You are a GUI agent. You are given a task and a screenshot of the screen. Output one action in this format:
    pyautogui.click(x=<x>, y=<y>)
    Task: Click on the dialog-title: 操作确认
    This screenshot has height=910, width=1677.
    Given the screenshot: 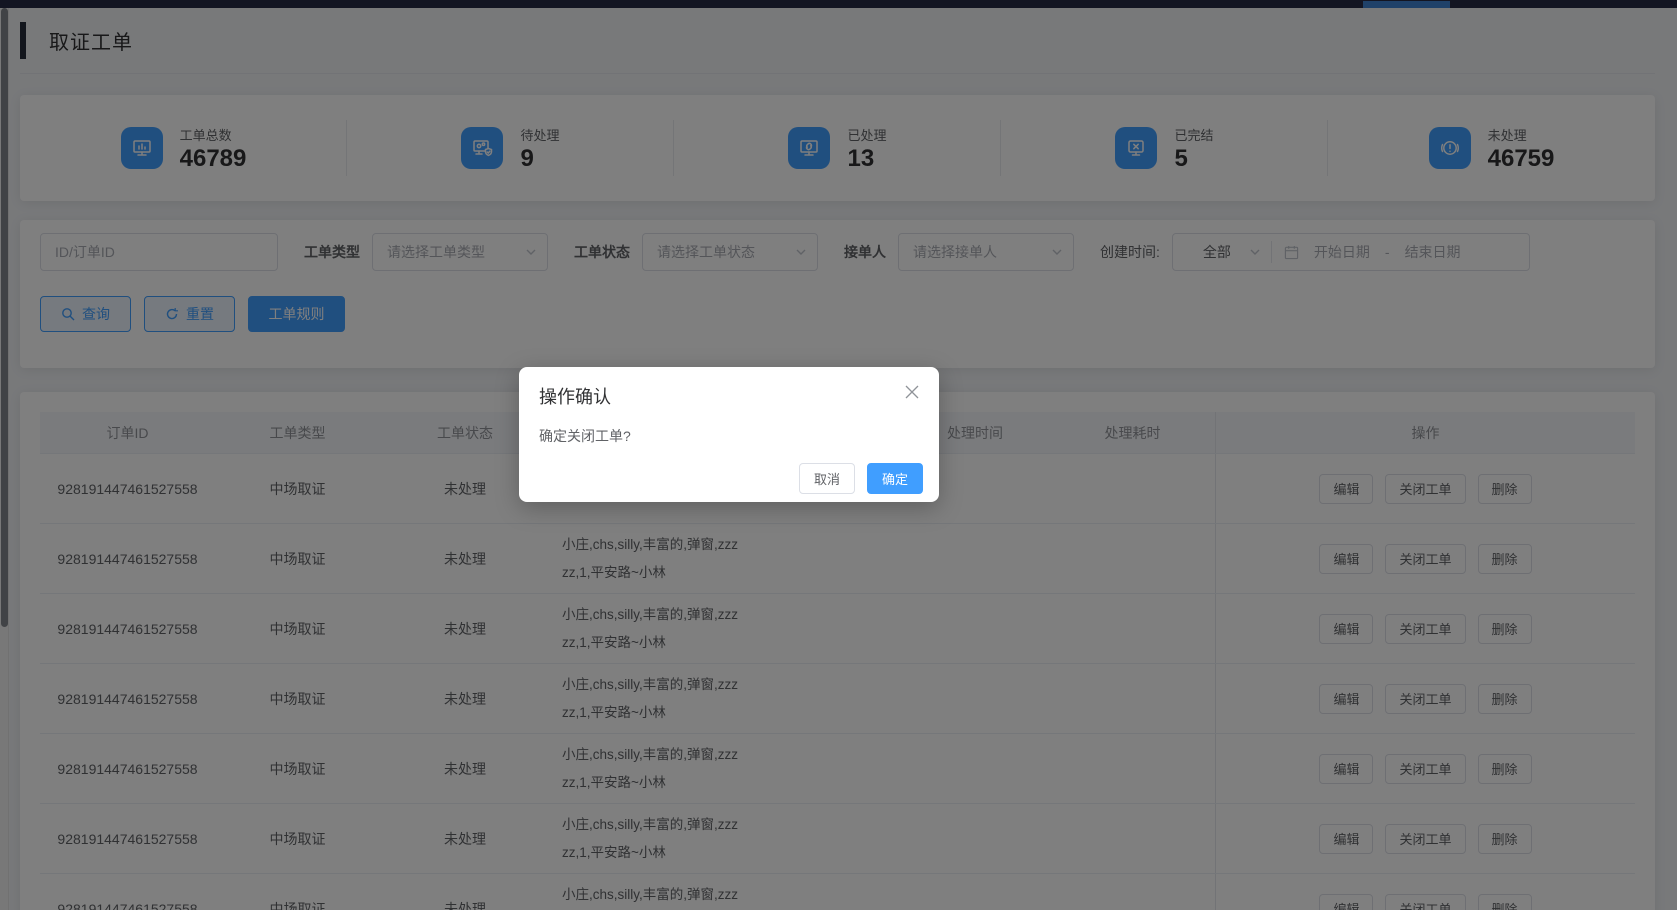 What is the action you would take?
    pyautogui.click(x=575, y=397)
    